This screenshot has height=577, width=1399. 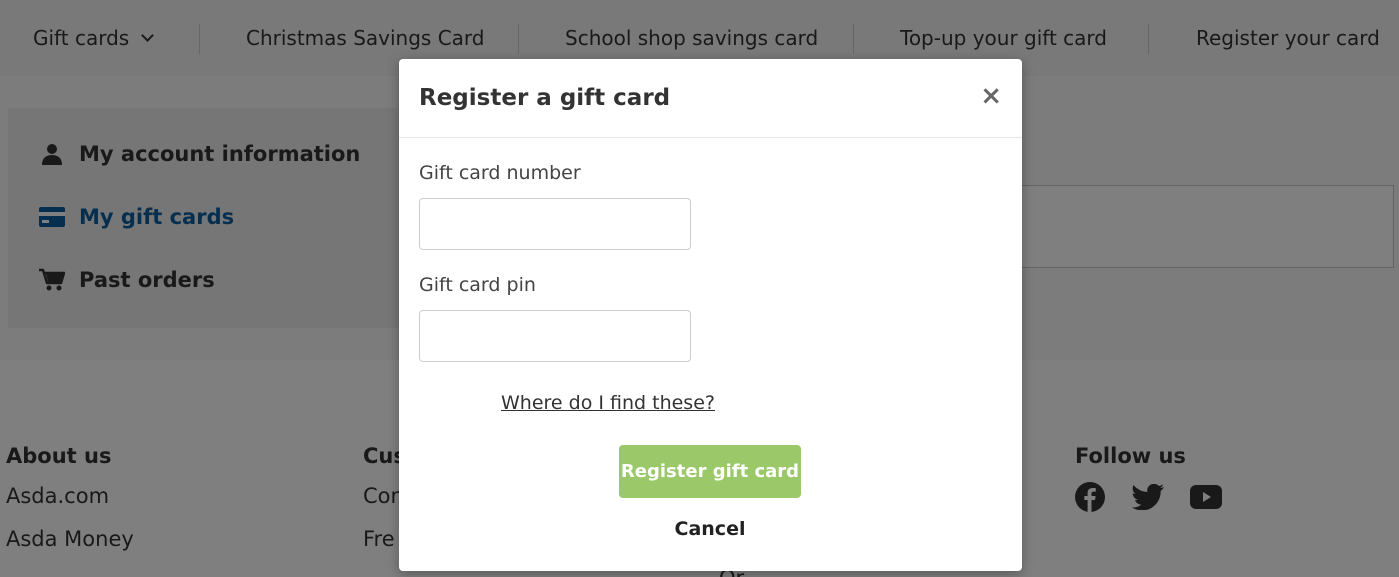 What do you see at coordinates (477, 285) in the screenshot?
I see `gift-card-pin-label: Gift card pin` at bounding box center [477, 285].